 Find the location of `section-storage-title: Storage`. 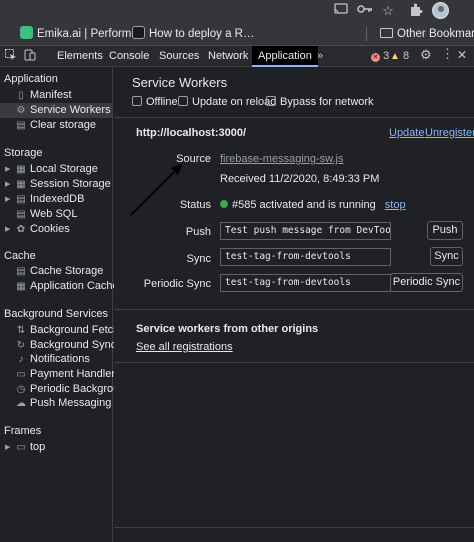

section-storage-title: Storage is located at coordinates (23, 153).